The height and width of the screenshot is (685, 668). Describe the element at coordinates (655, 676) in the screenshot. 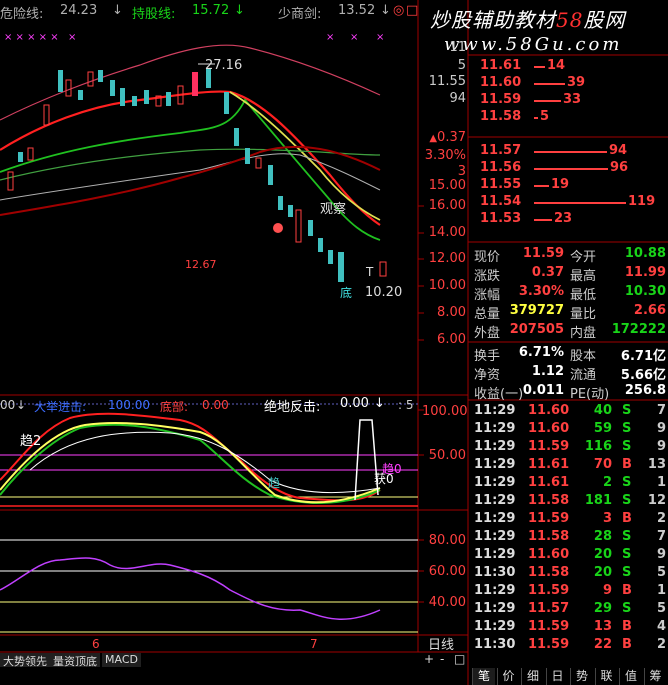

I see `side-tab: 筹` at that location.